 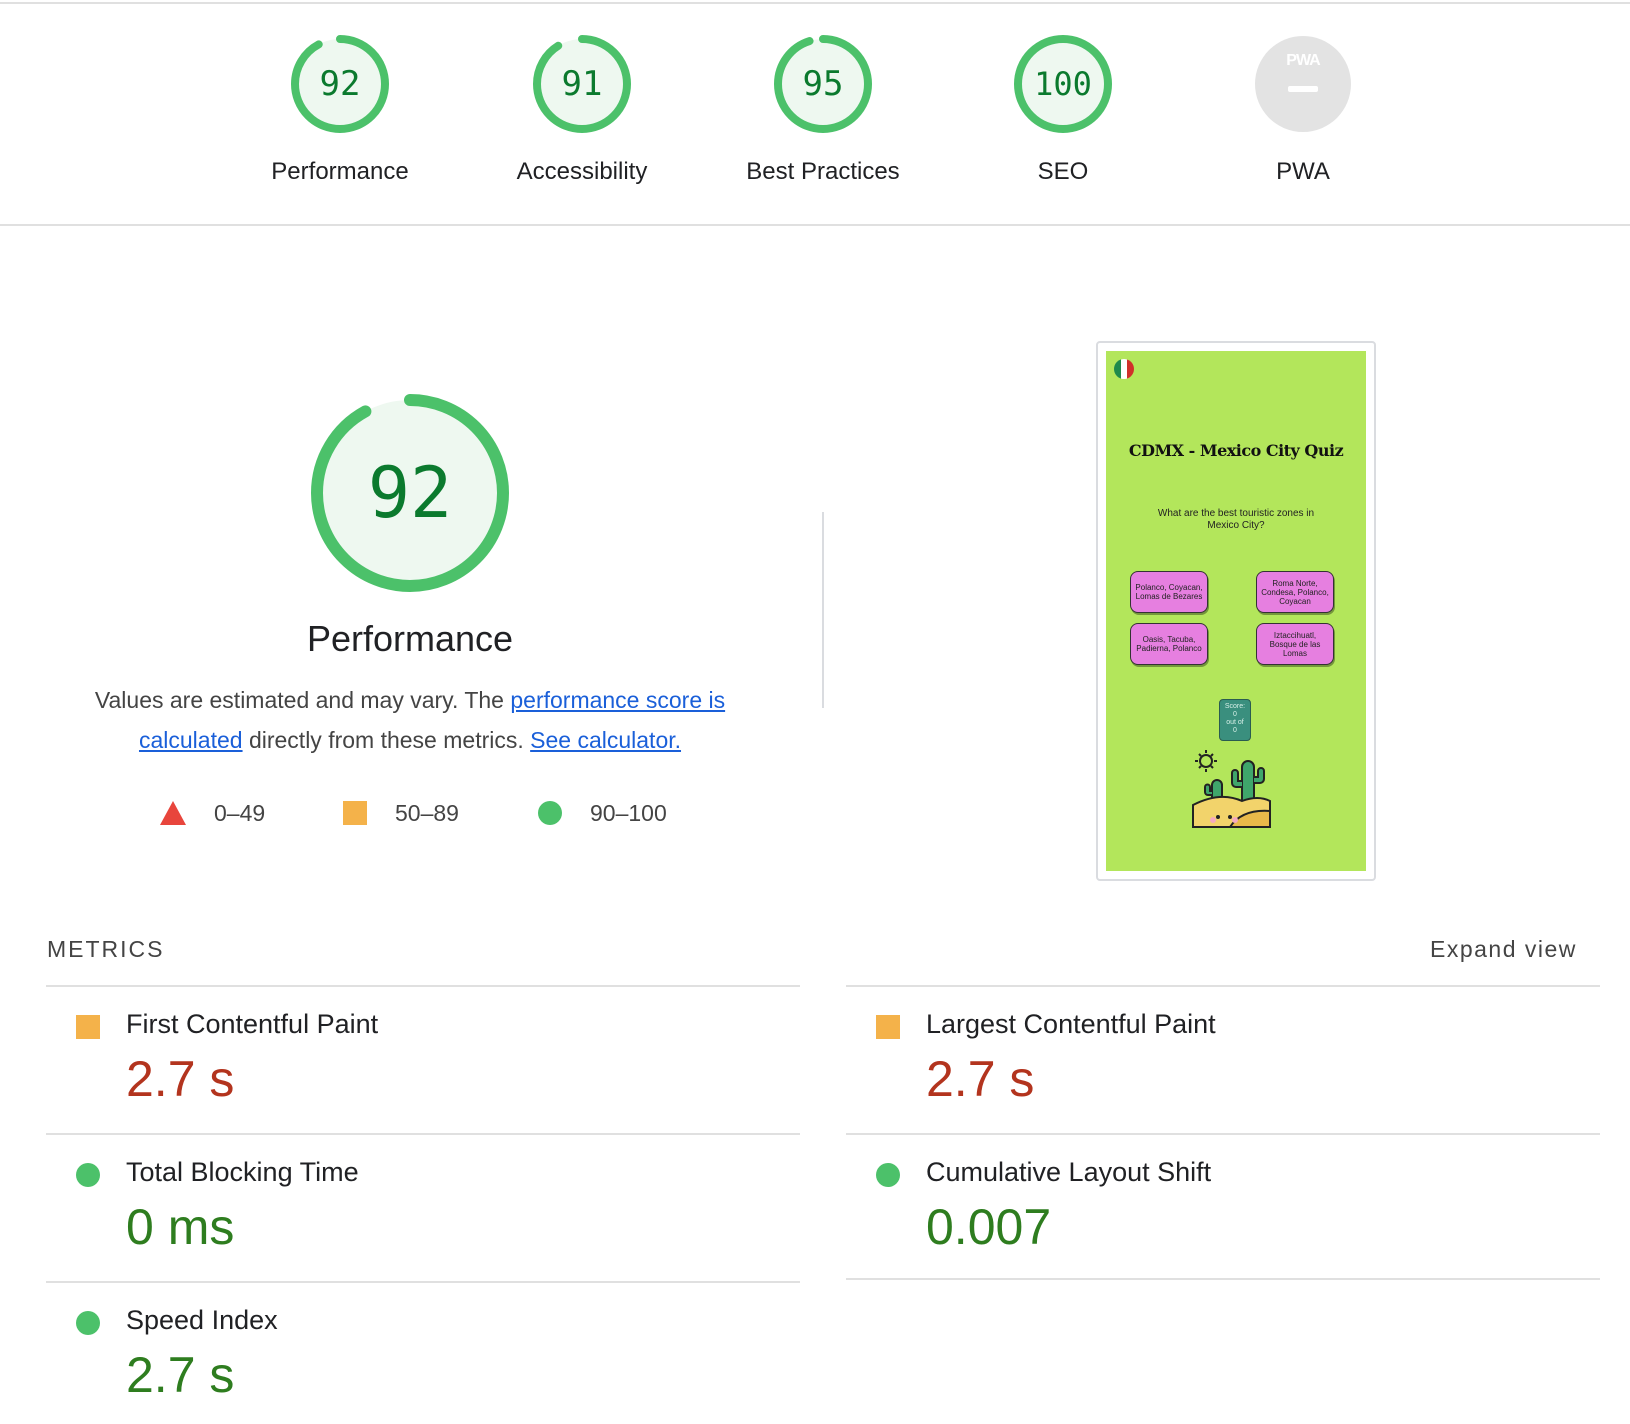 I want to click on quiz-option: Roma Norte, Condesa, Polanco, Coyacan, so click(x=1295, y=592).